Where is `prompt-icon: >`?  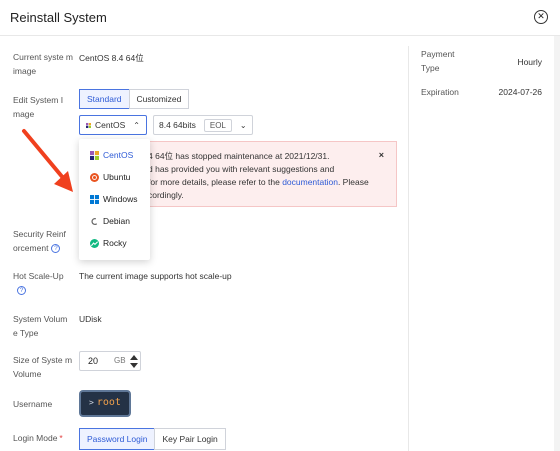
prompt-icon: > is located at coordinates (91, 402).